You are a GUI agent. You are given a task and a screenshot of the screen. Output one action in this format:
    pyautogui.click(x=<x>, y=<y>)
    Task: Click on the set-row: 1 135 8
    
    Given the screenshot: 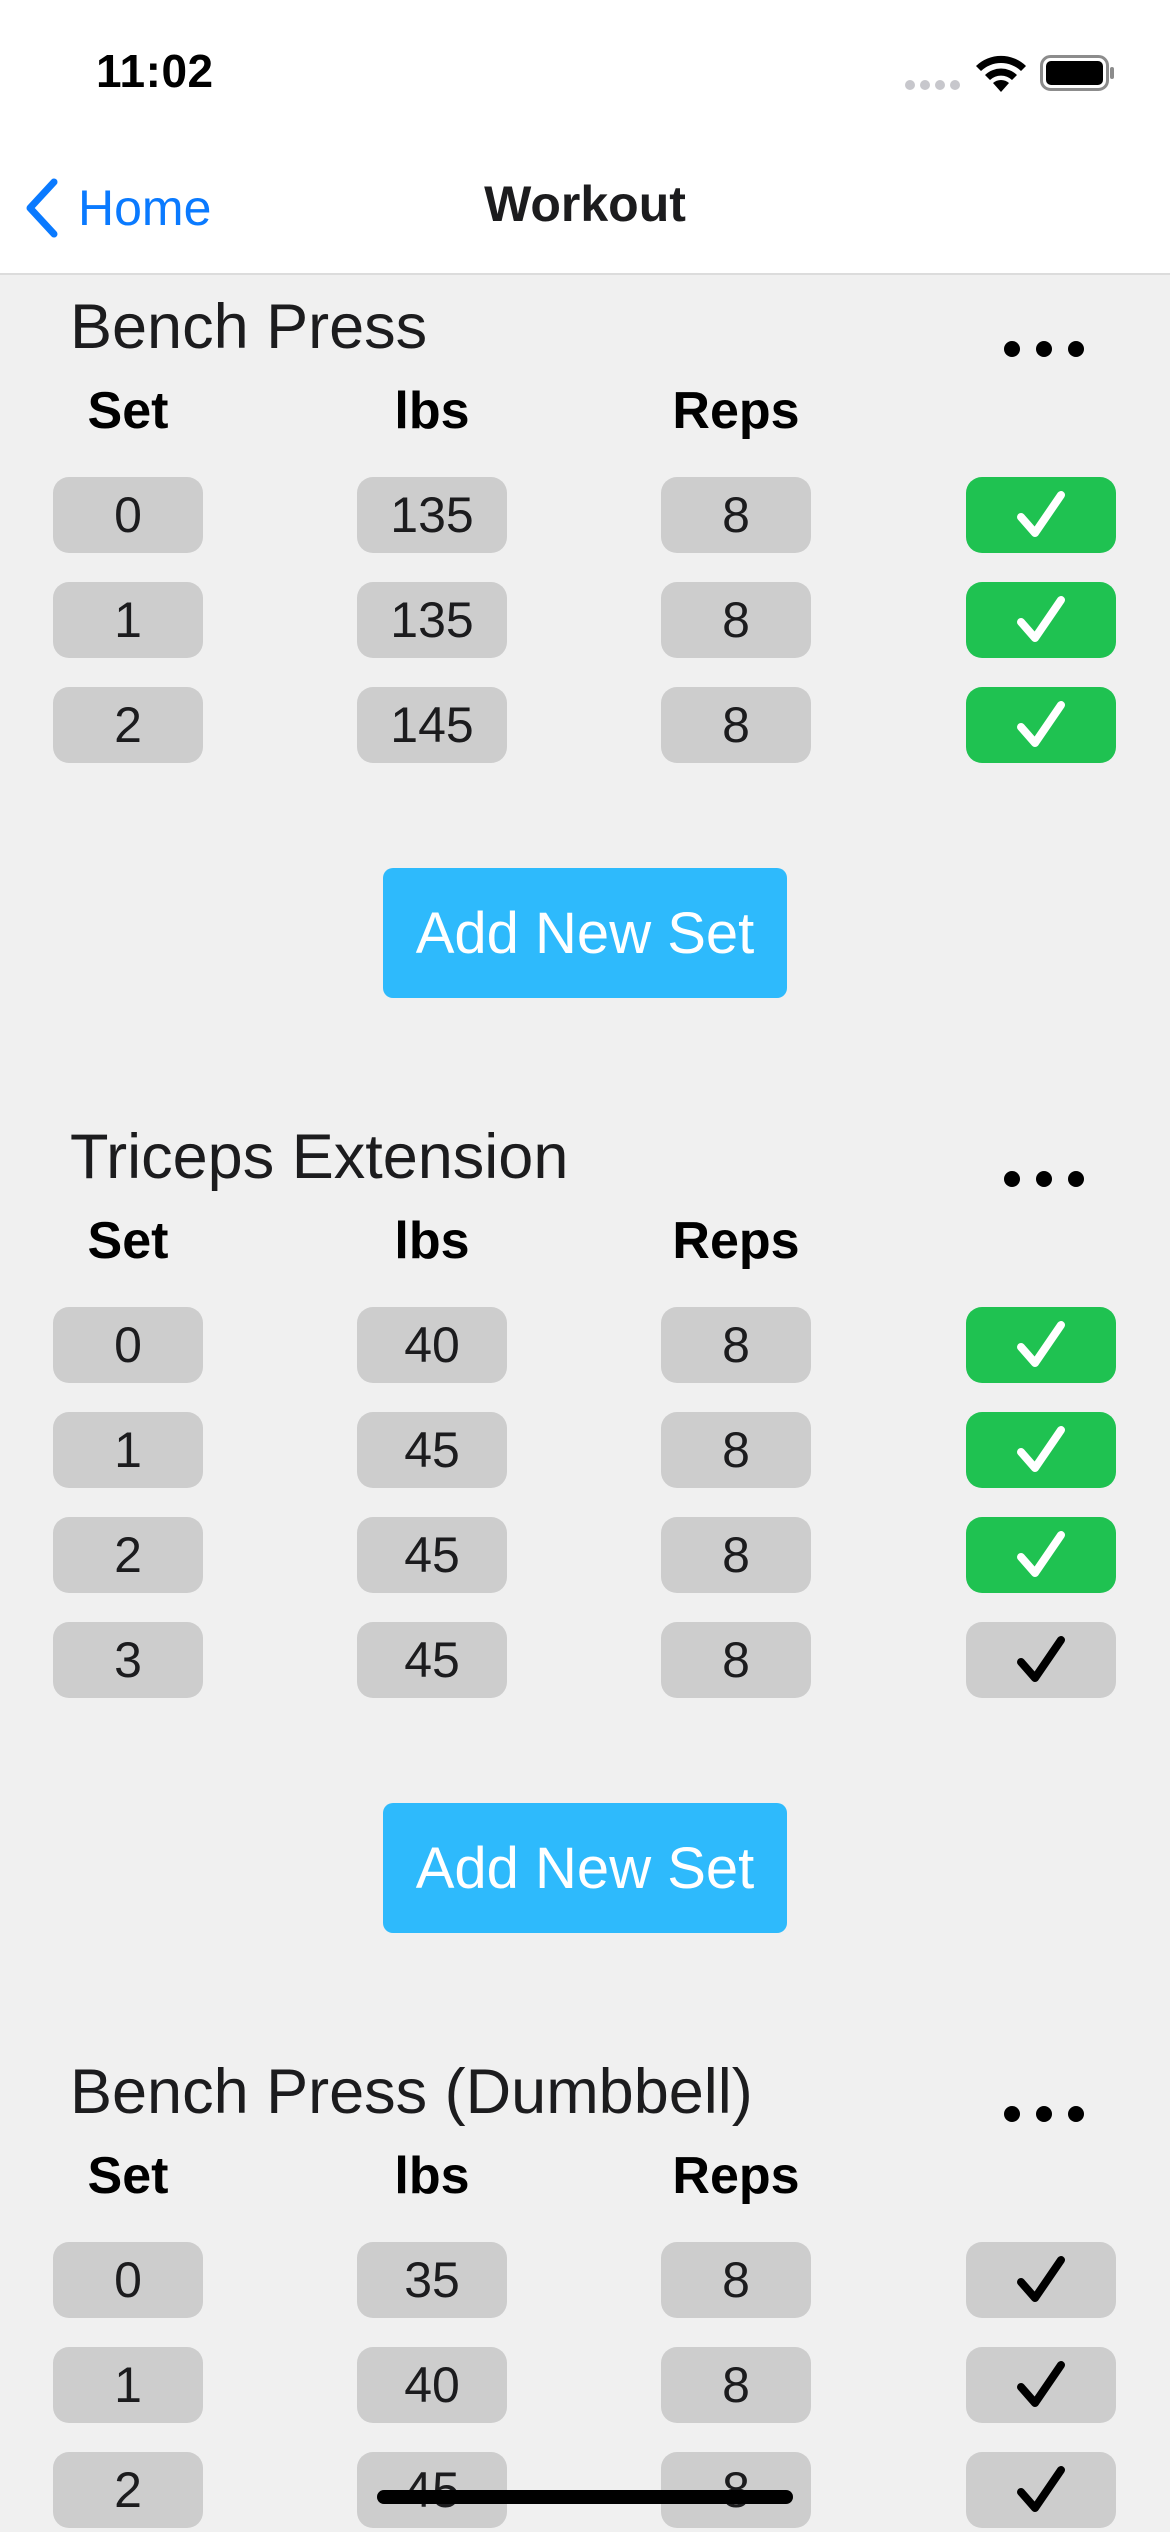 What is the action you would take?
    pyautogui.click(x=585, y=620)
    